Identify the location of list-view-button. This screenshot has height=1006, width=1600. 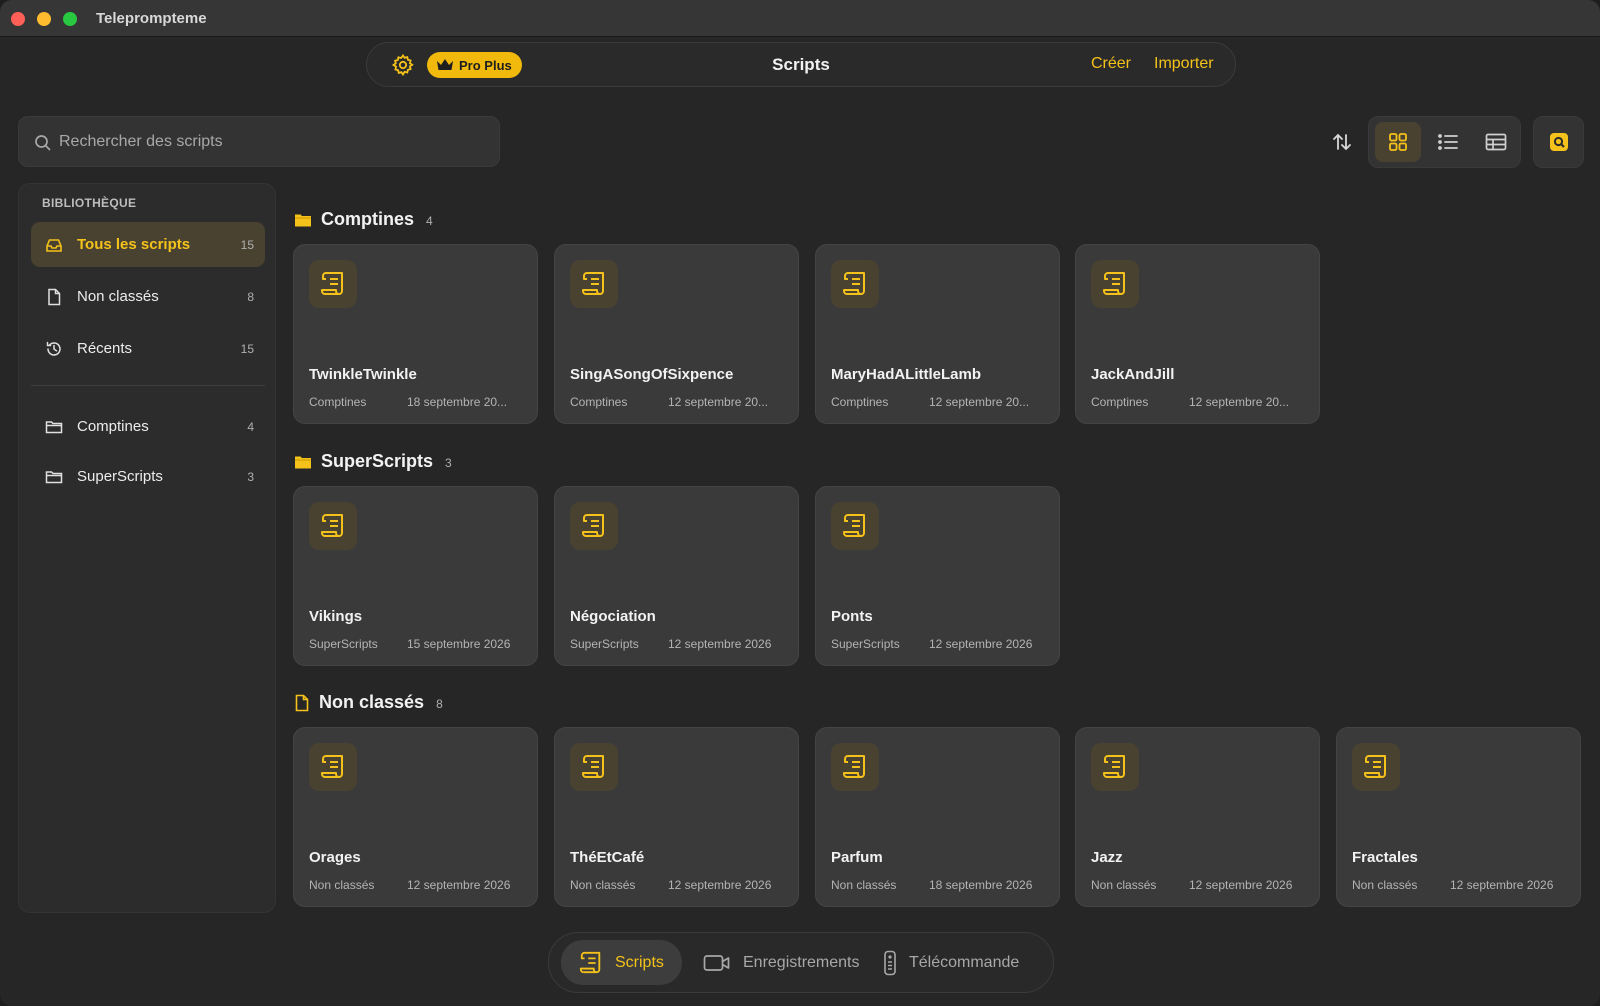
(1448, 142).